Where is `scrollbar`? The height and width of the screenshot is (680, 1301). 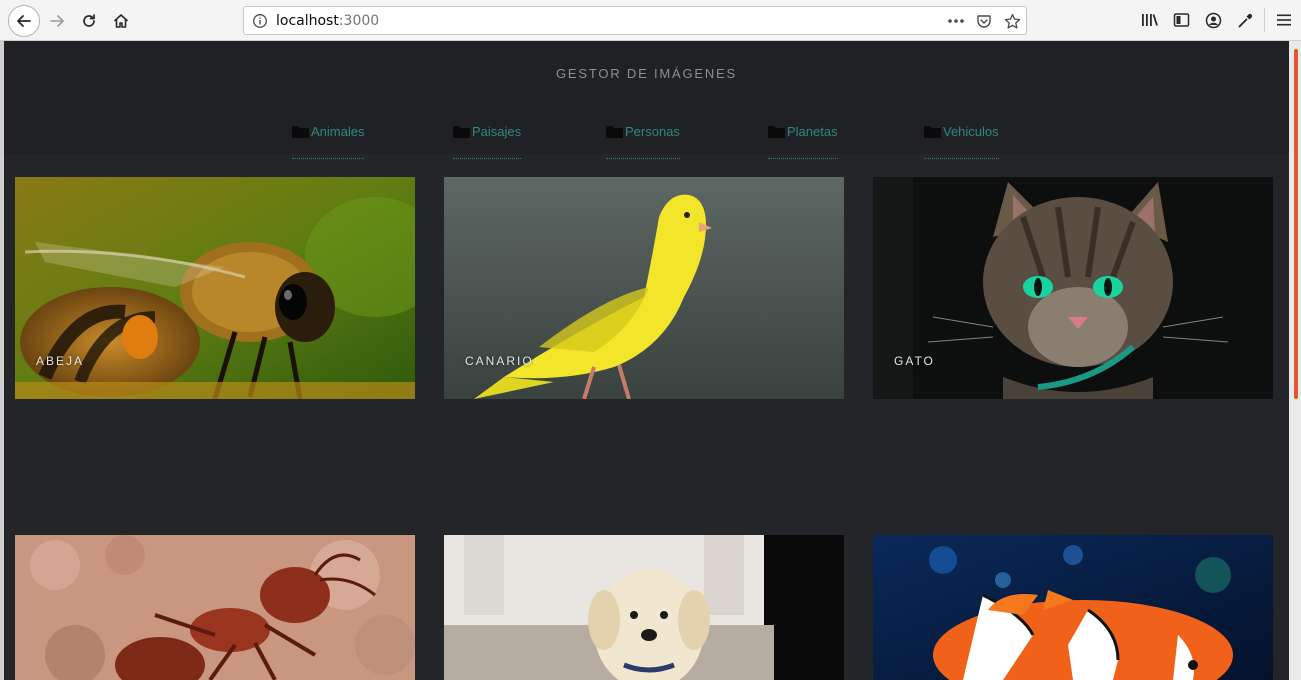 scrollbar is located at coordinates (1295, 360).